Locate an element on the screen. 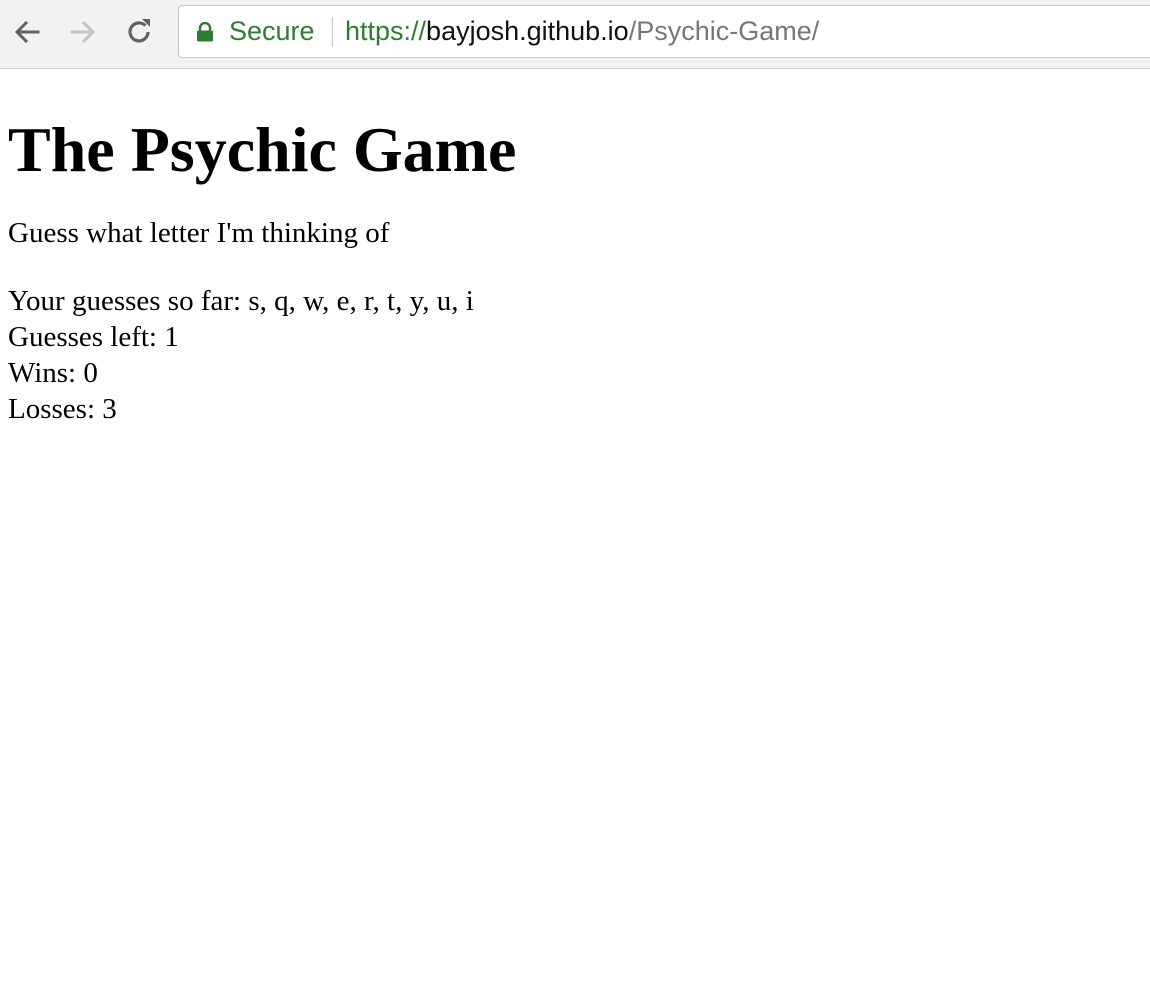 The height and width of the screenshot is (984, 1150). arrow-left-icon is located at coordinates (27, 32).